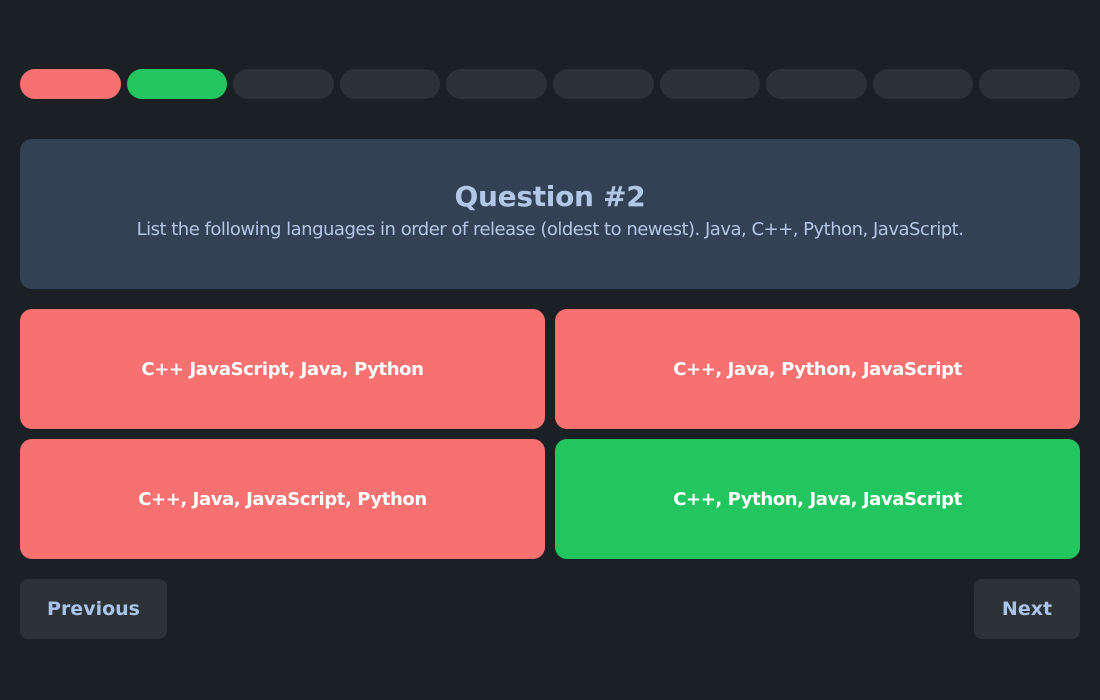 The height and width of the screenshot is (700, 1100). What do you see at coordinates (817, 369) in the screenshot?
I see `answer-option-2: C++, Java, Python, JavaScript` at bounding box center [817, 369].